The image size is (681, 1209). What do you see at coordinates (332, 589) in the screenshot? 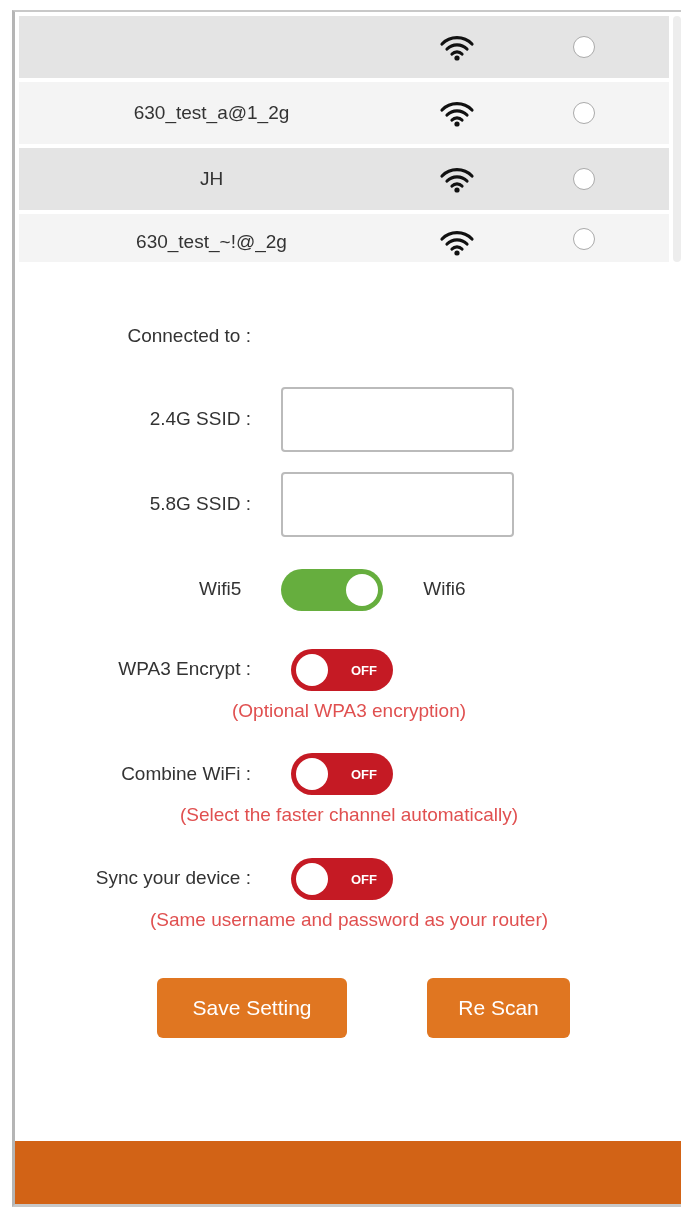
I see `toggle-switch` at bounding box center [332, 589].